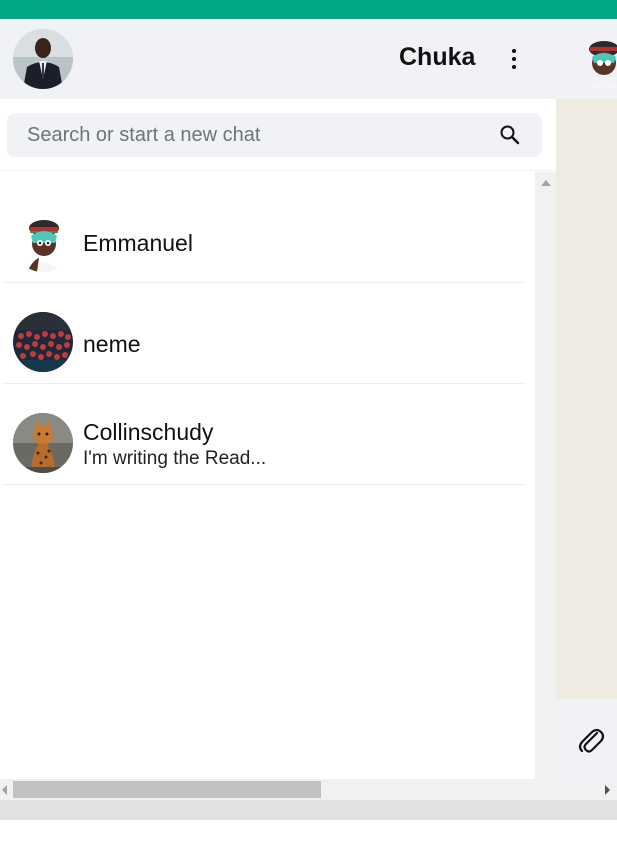  I want to click on chat-avatar-collinschudy, so click(43, 443).